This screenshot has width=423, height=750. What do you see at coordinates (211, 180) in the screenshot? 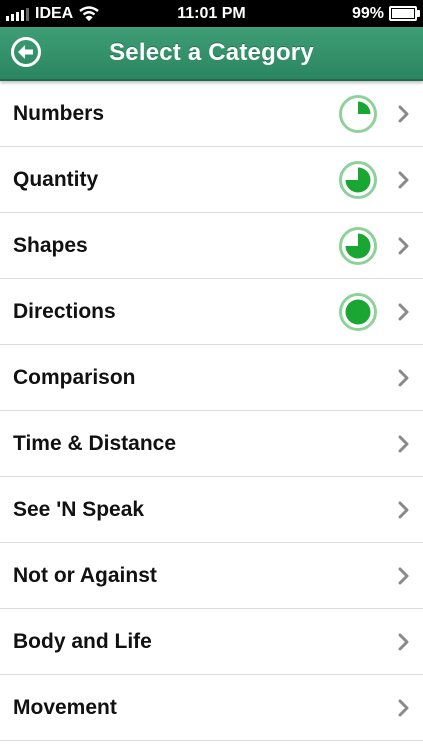
I see `category-item: Quantity` at bounding box center [211, 180].